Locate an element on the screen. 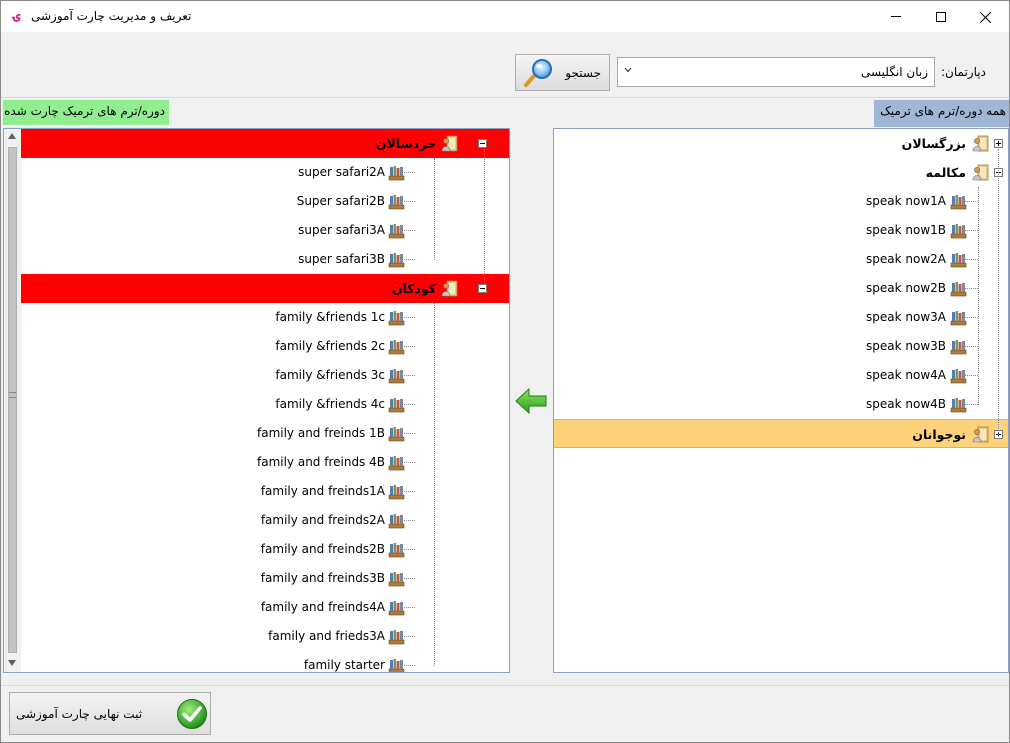 The image size is (1010, 743). scroll-thumb is located at coordinates (12, 400).